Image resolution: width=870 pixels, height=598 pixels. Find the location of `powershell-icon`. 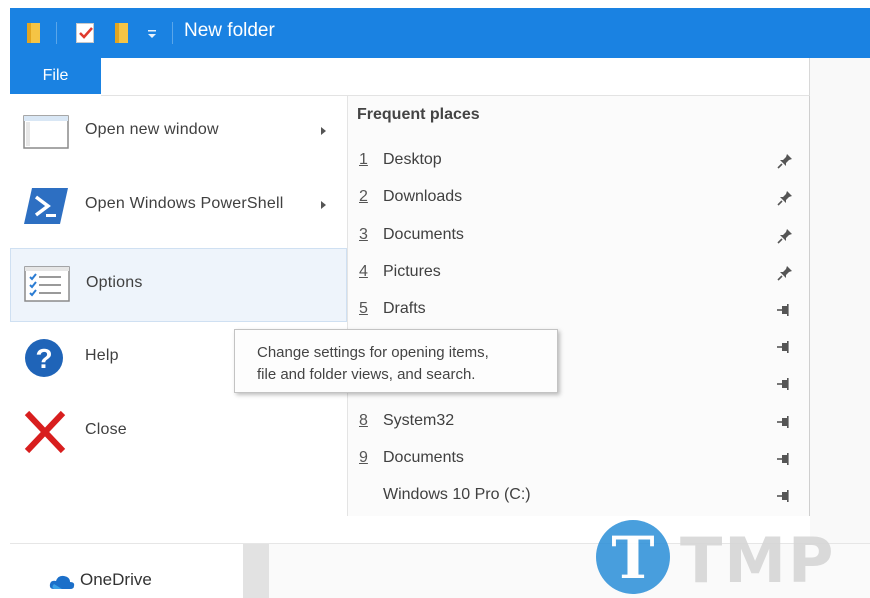

powershell-icon is located at coordinates (46, 206).